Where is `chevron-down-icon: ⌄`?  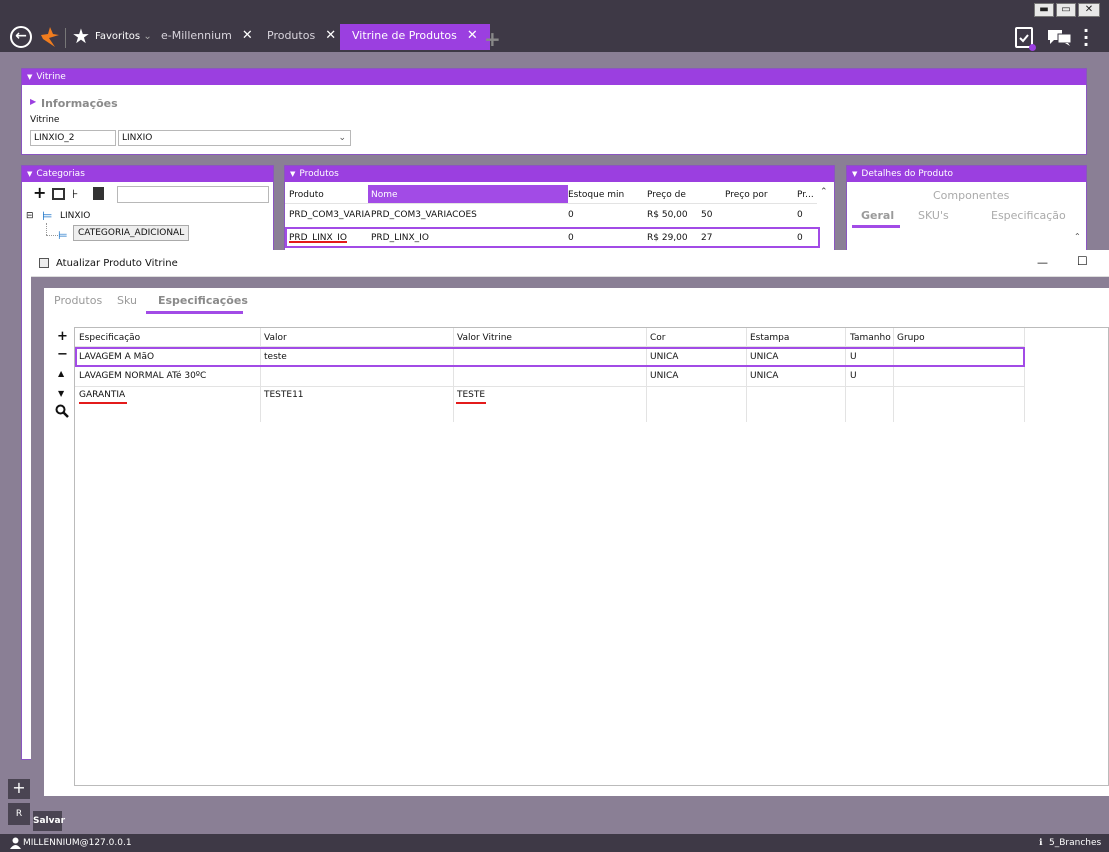
chevron-down-icon: ⌄ is located at coordinates (342, 138).